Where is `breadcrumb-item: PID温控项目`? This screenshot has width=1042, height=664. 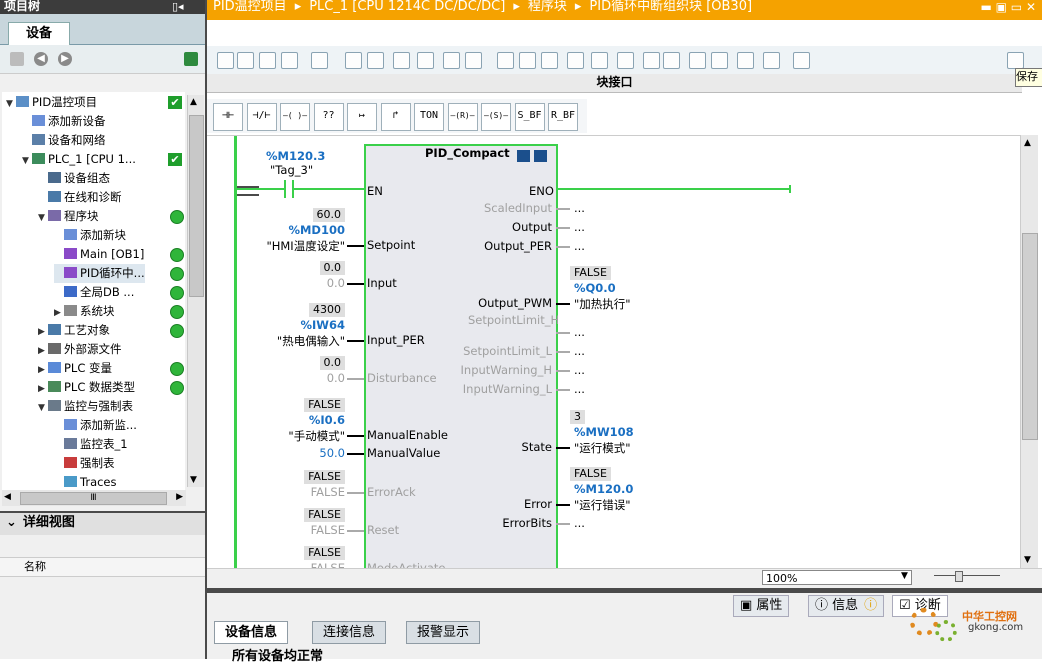
breadcrumb-item: PID温控项目 is located at coordinates (250, 7).